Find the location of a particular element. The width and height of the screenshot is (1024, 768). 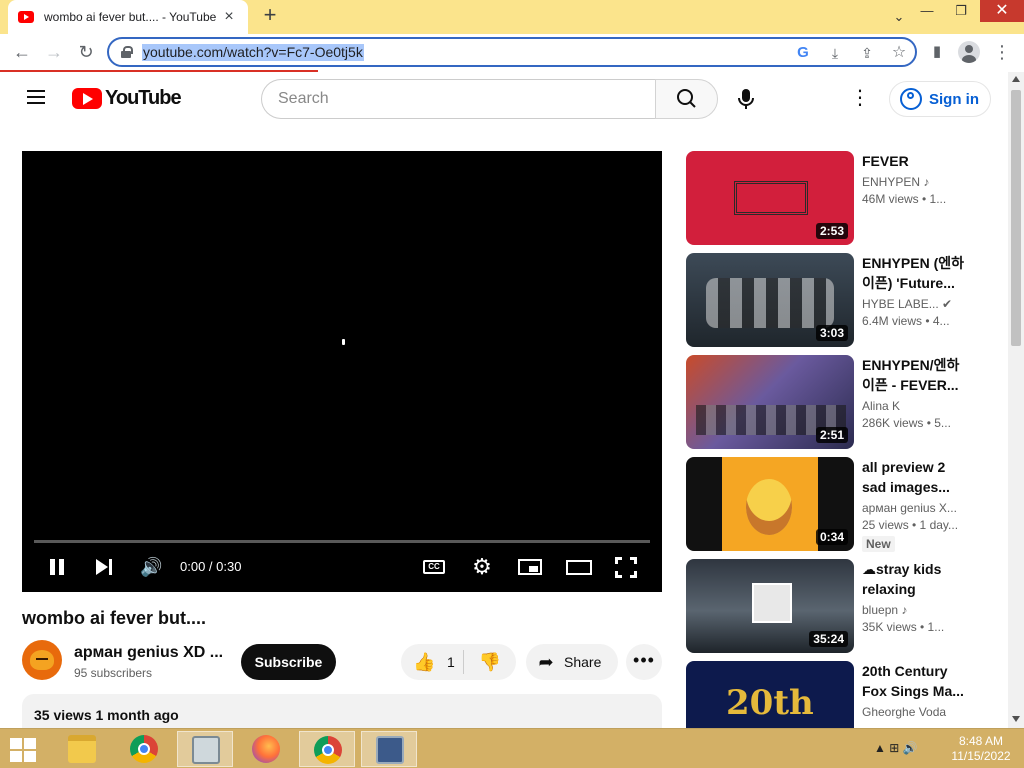

channel-avatar is located at coordinates (42, 660).